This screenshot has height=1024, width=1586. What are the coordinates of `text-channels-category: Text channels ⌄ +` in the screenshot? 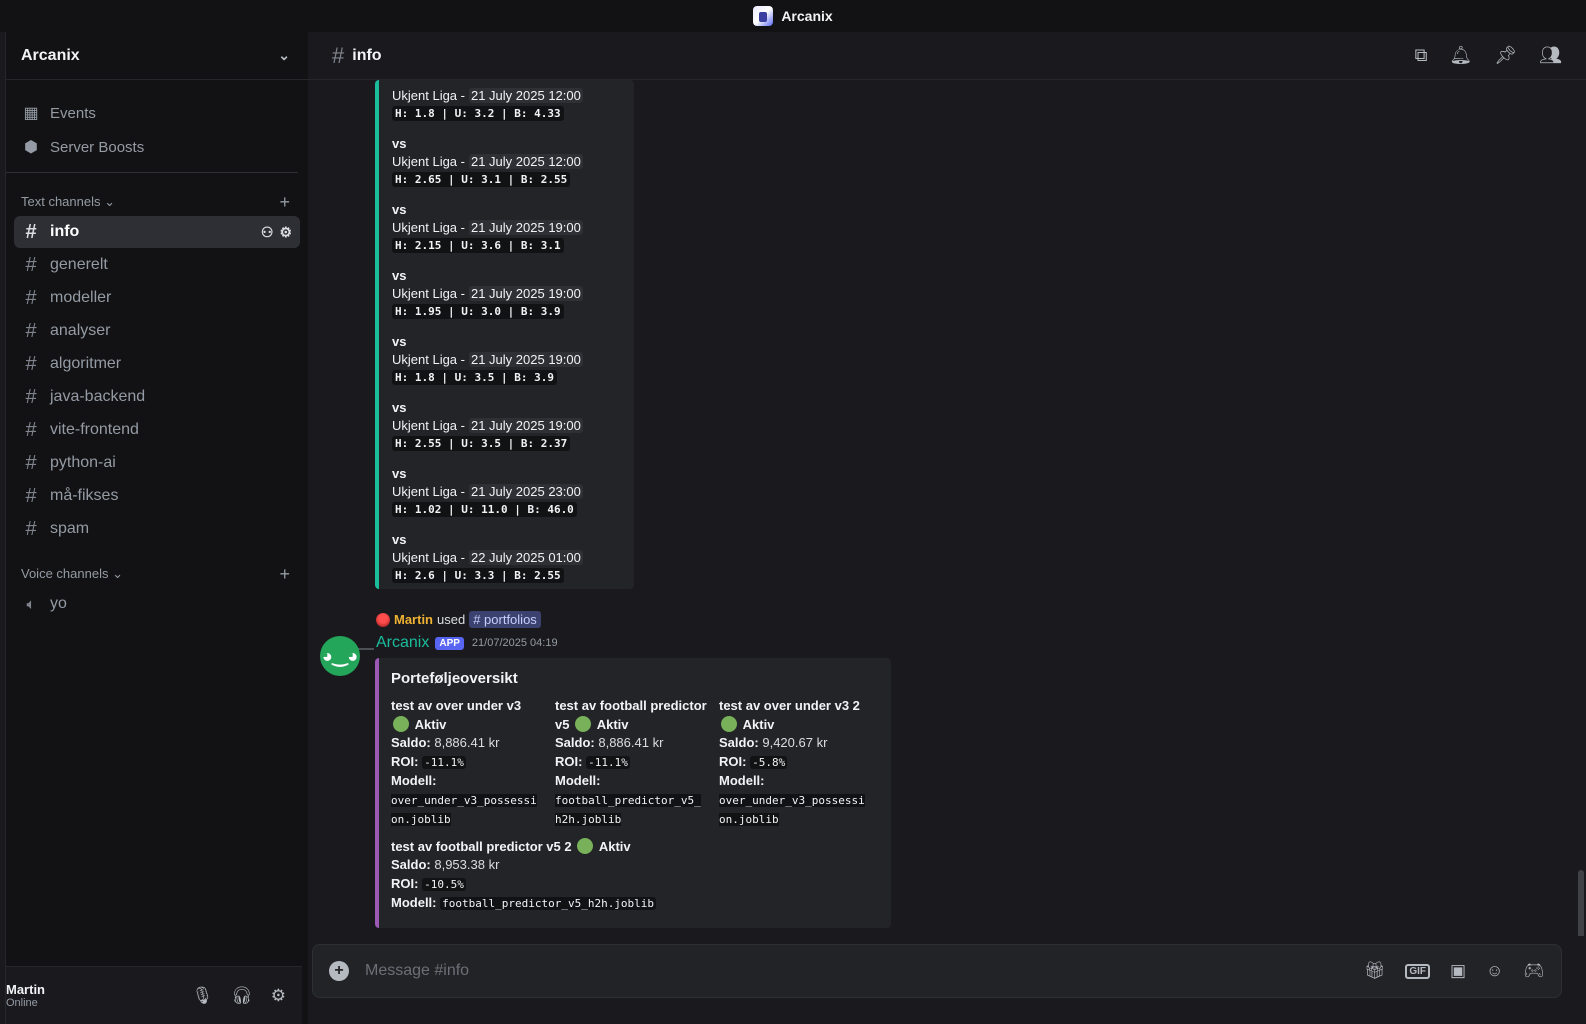 It's located at (157, 202).